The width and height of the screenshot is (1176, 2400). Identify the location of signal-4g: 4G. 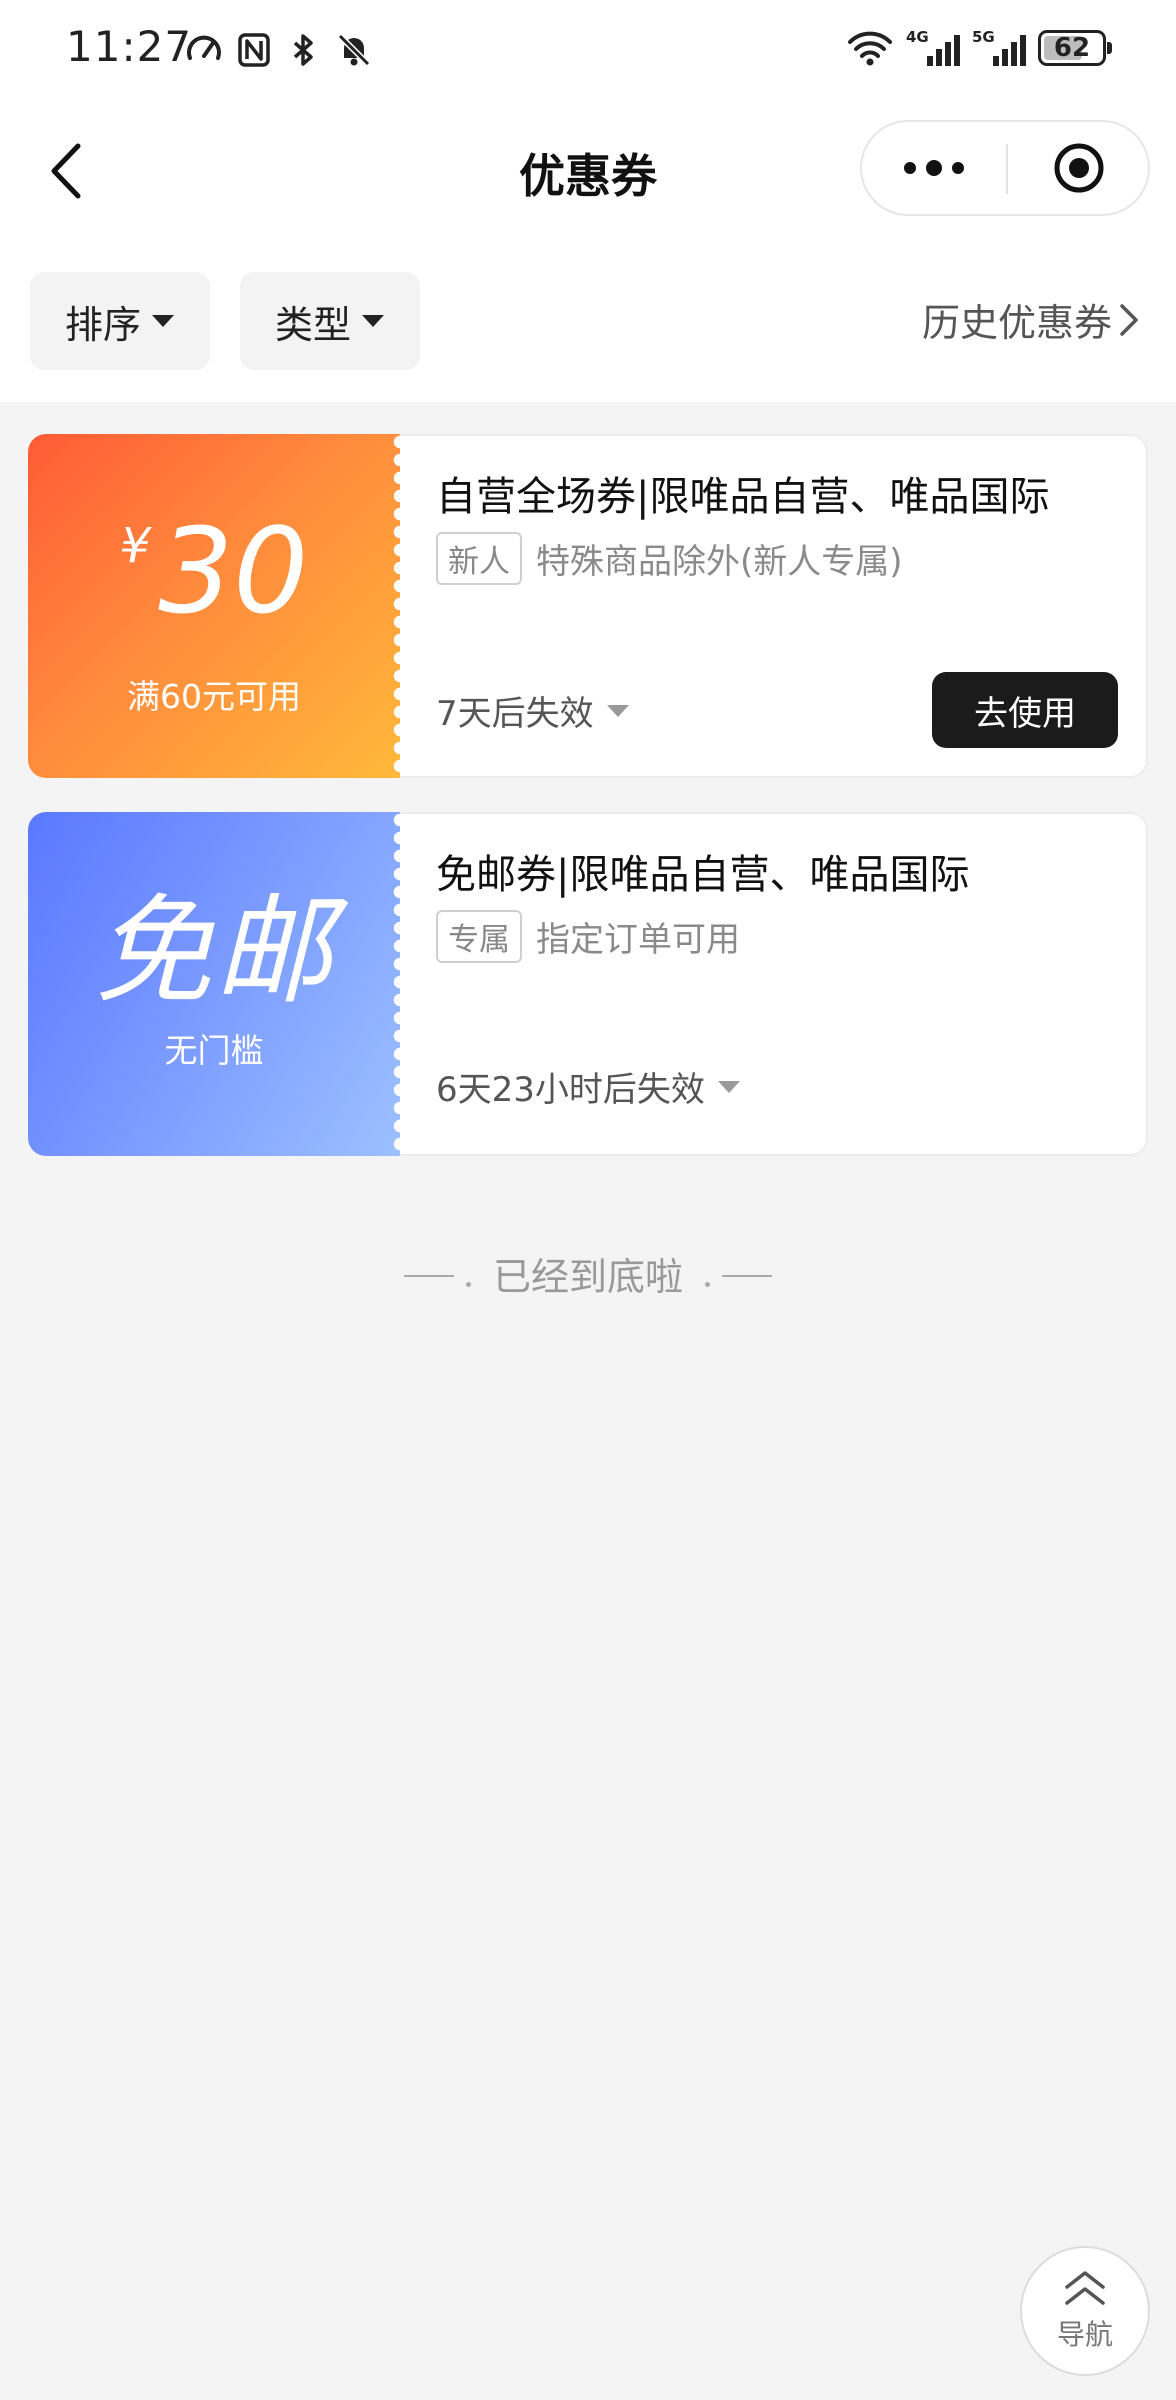
(933, 48).